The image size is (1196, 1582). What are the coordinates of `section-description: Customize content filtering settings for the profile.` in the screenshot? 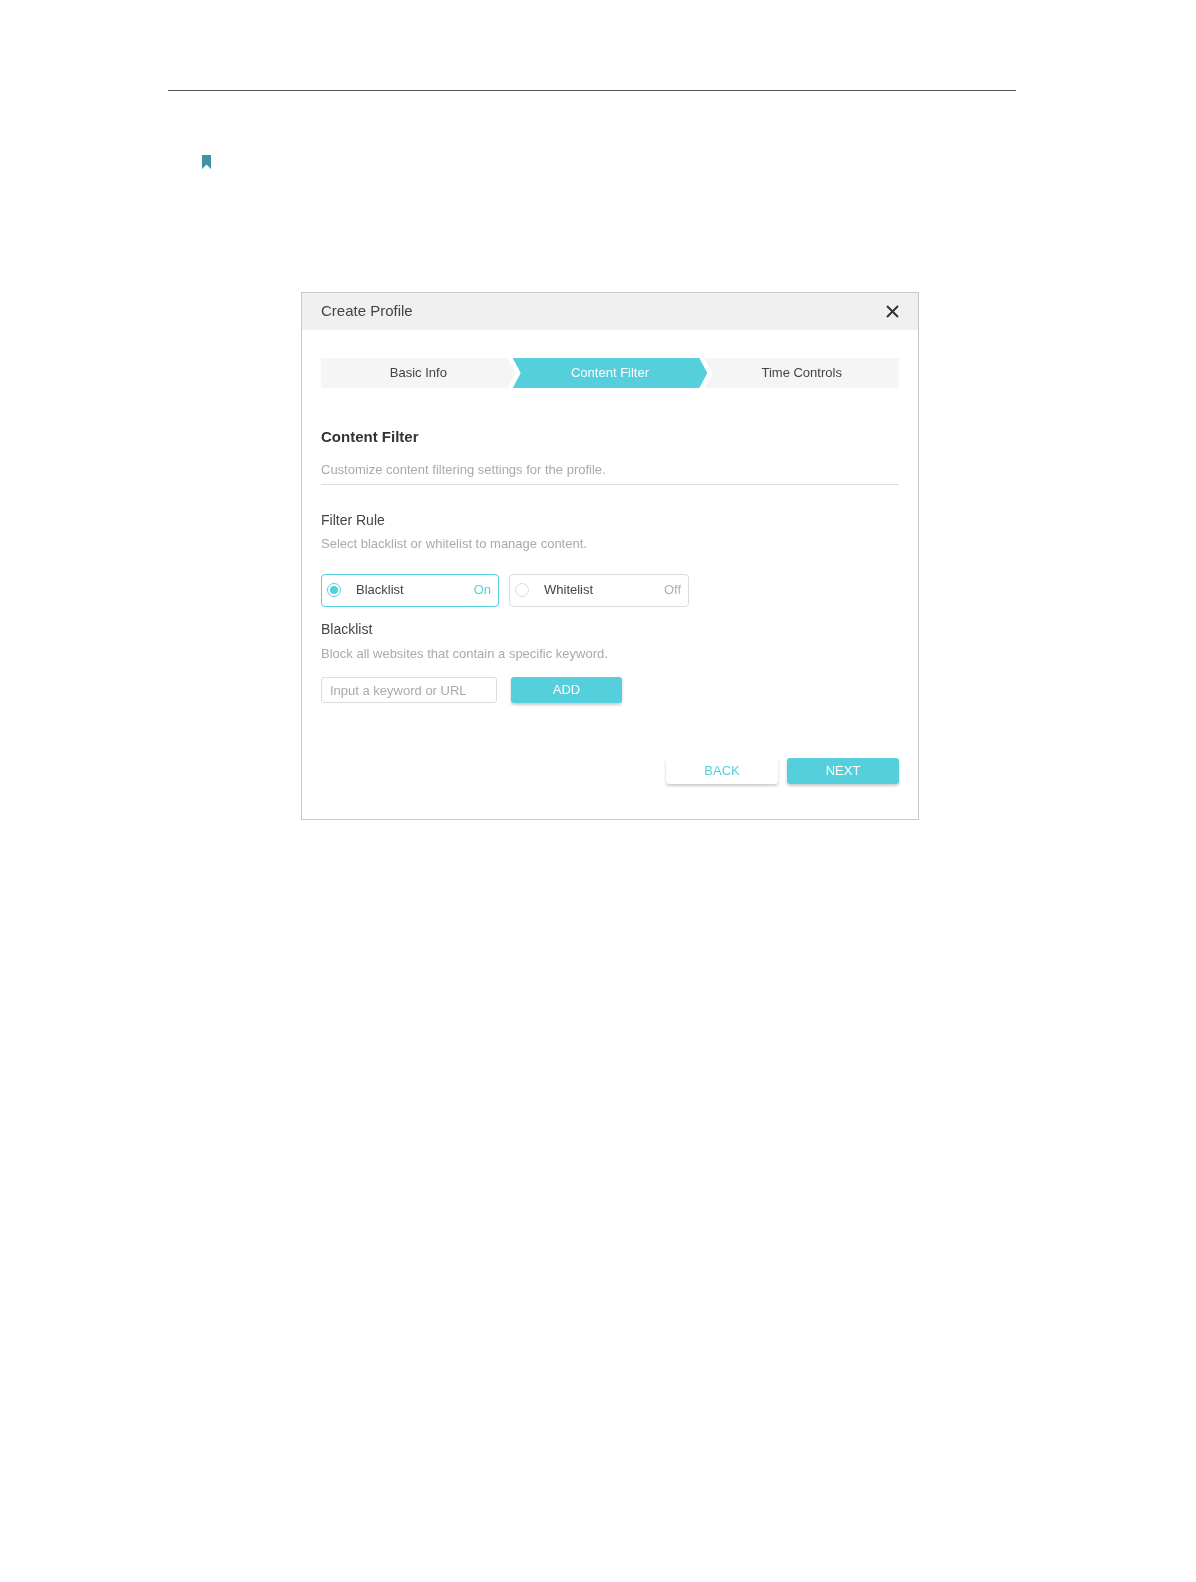 It's located at (610, 472).